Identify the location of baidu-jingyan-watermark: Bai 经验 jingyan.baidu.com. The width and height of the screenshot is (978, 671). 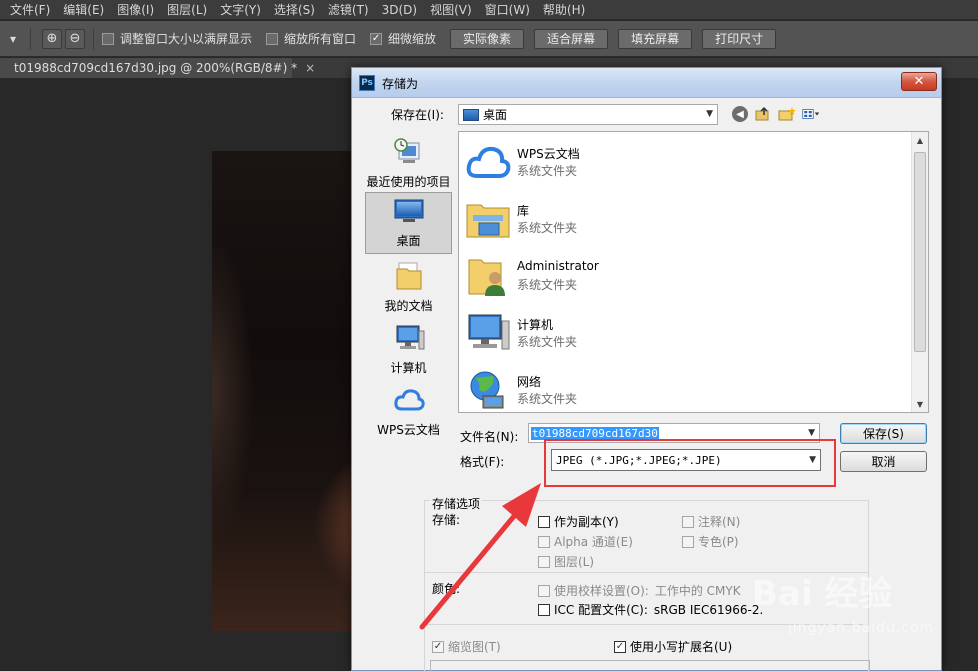
(852, 606).